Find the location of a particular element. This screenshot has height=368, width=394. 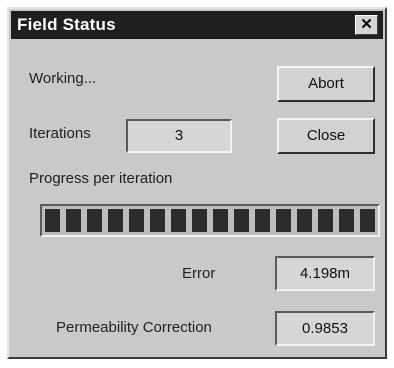

close-icon: ✕ is located at coordinates (366, 24).